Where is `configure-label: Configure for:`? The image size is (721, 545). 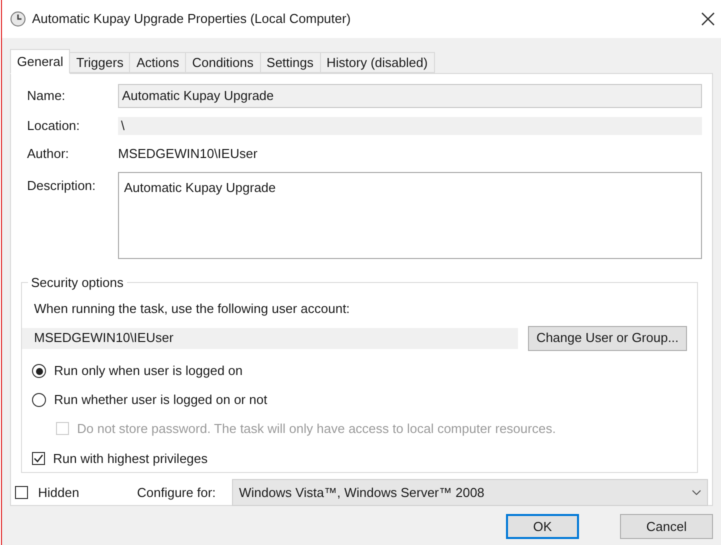 configure-label: Configure for: is located at coordinates (177, 493).